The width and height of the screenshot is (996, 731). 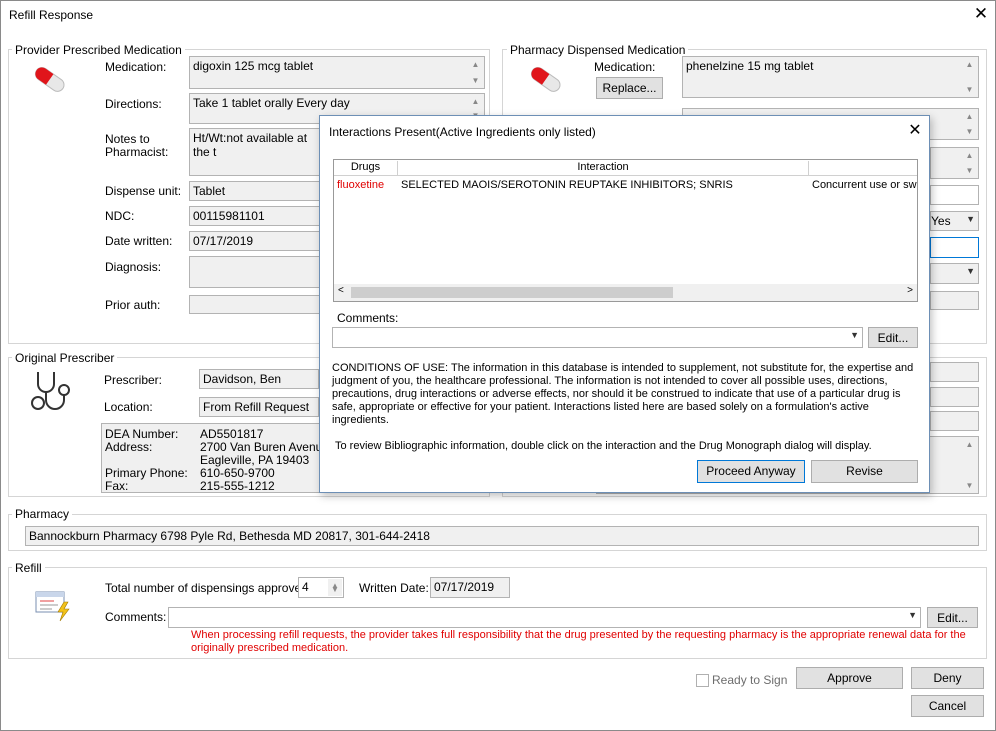 What do you see at coordinates (98, 50) in the screenshot?
I see `provider-legend: Provider Prescribed Medication` at bounding box center [98, 50].